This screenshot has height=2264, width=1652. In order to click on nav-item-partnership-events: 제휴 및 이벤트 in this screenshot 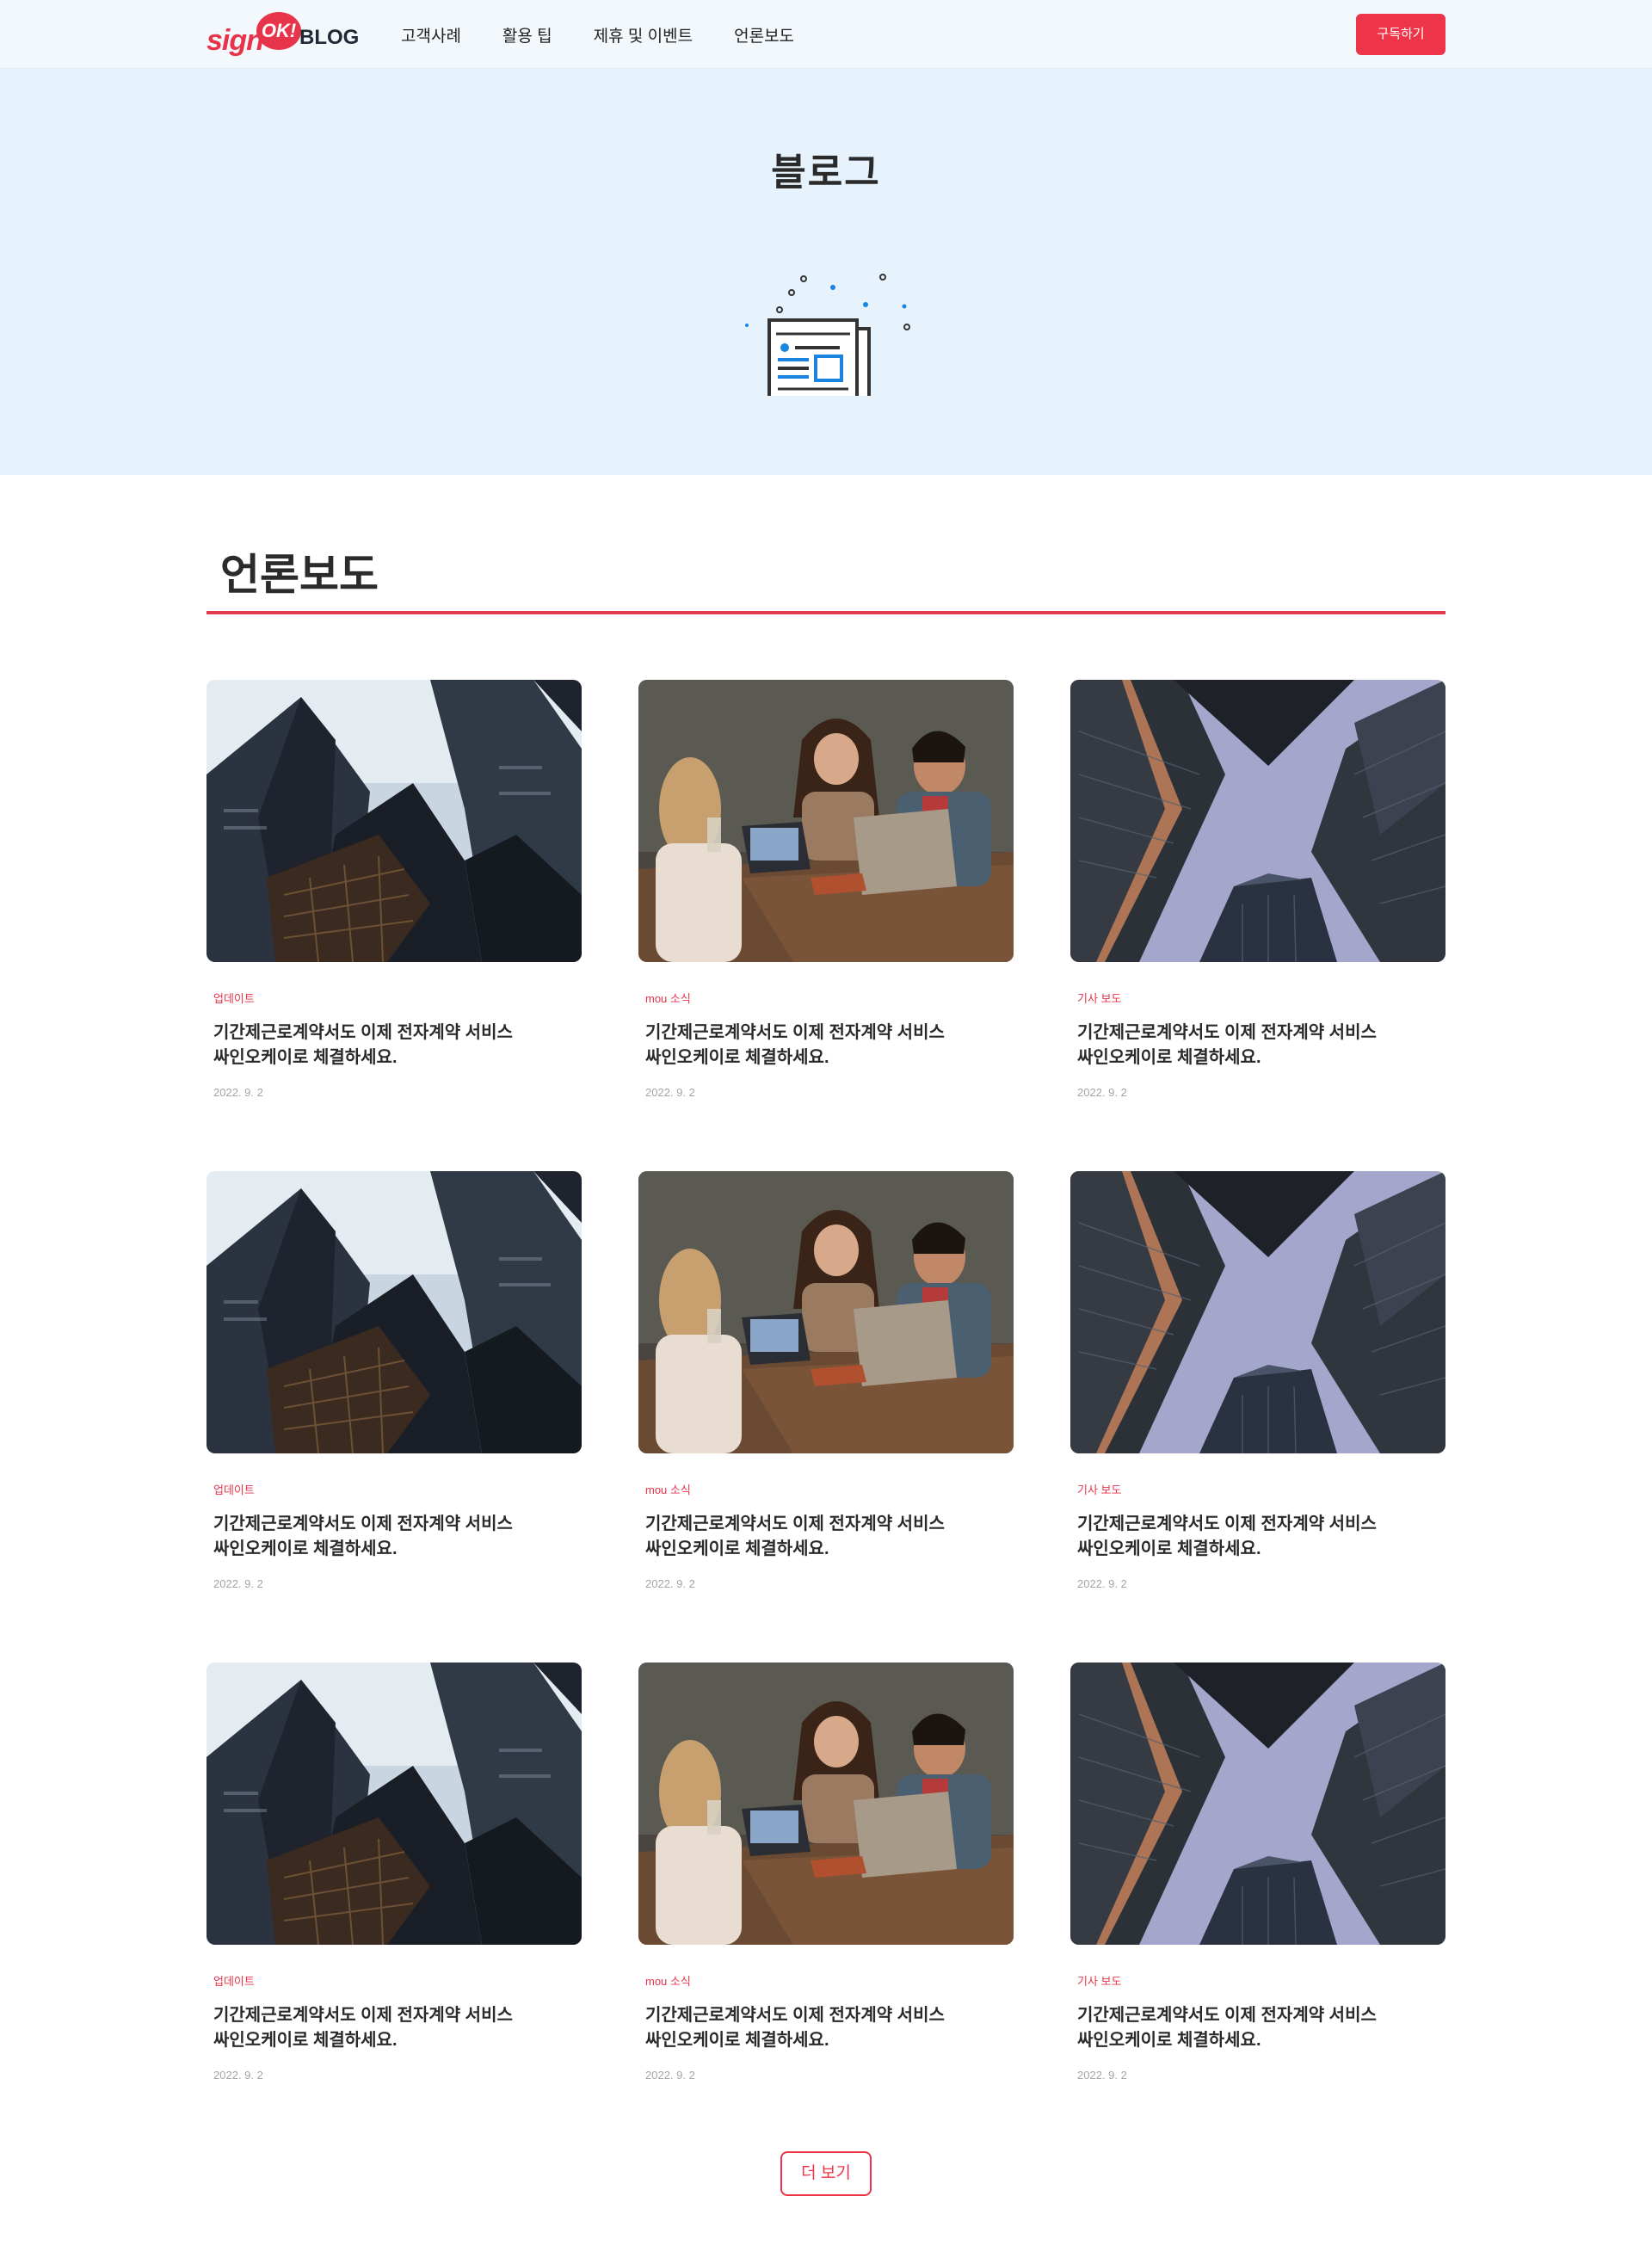, I will do `click(643, 34)`.